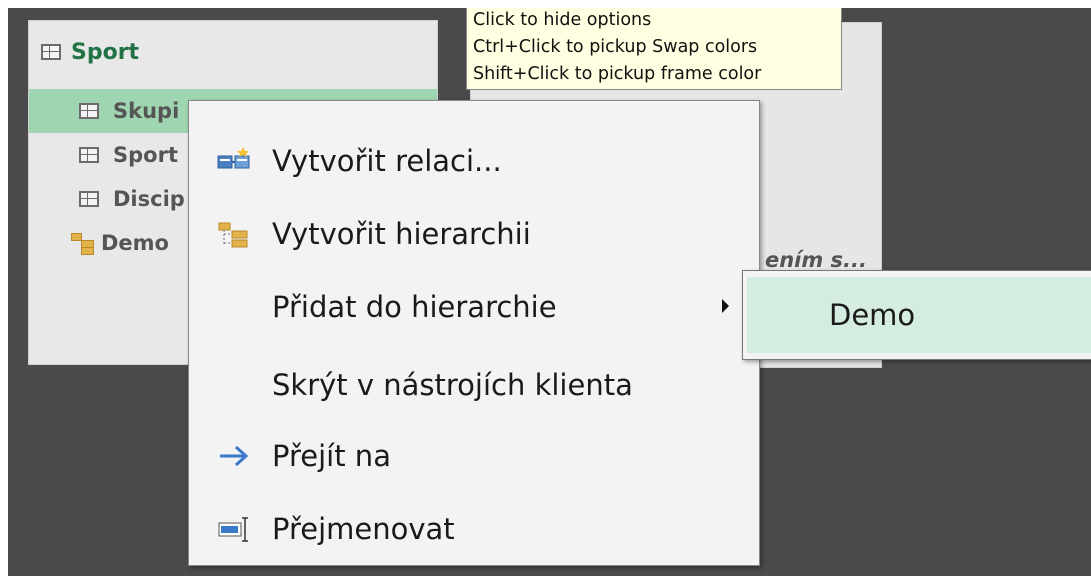 The height and width of the screenshot is (576, 1091). I want to click on menu-item-go-to: Přejít na, so click(474, 456).